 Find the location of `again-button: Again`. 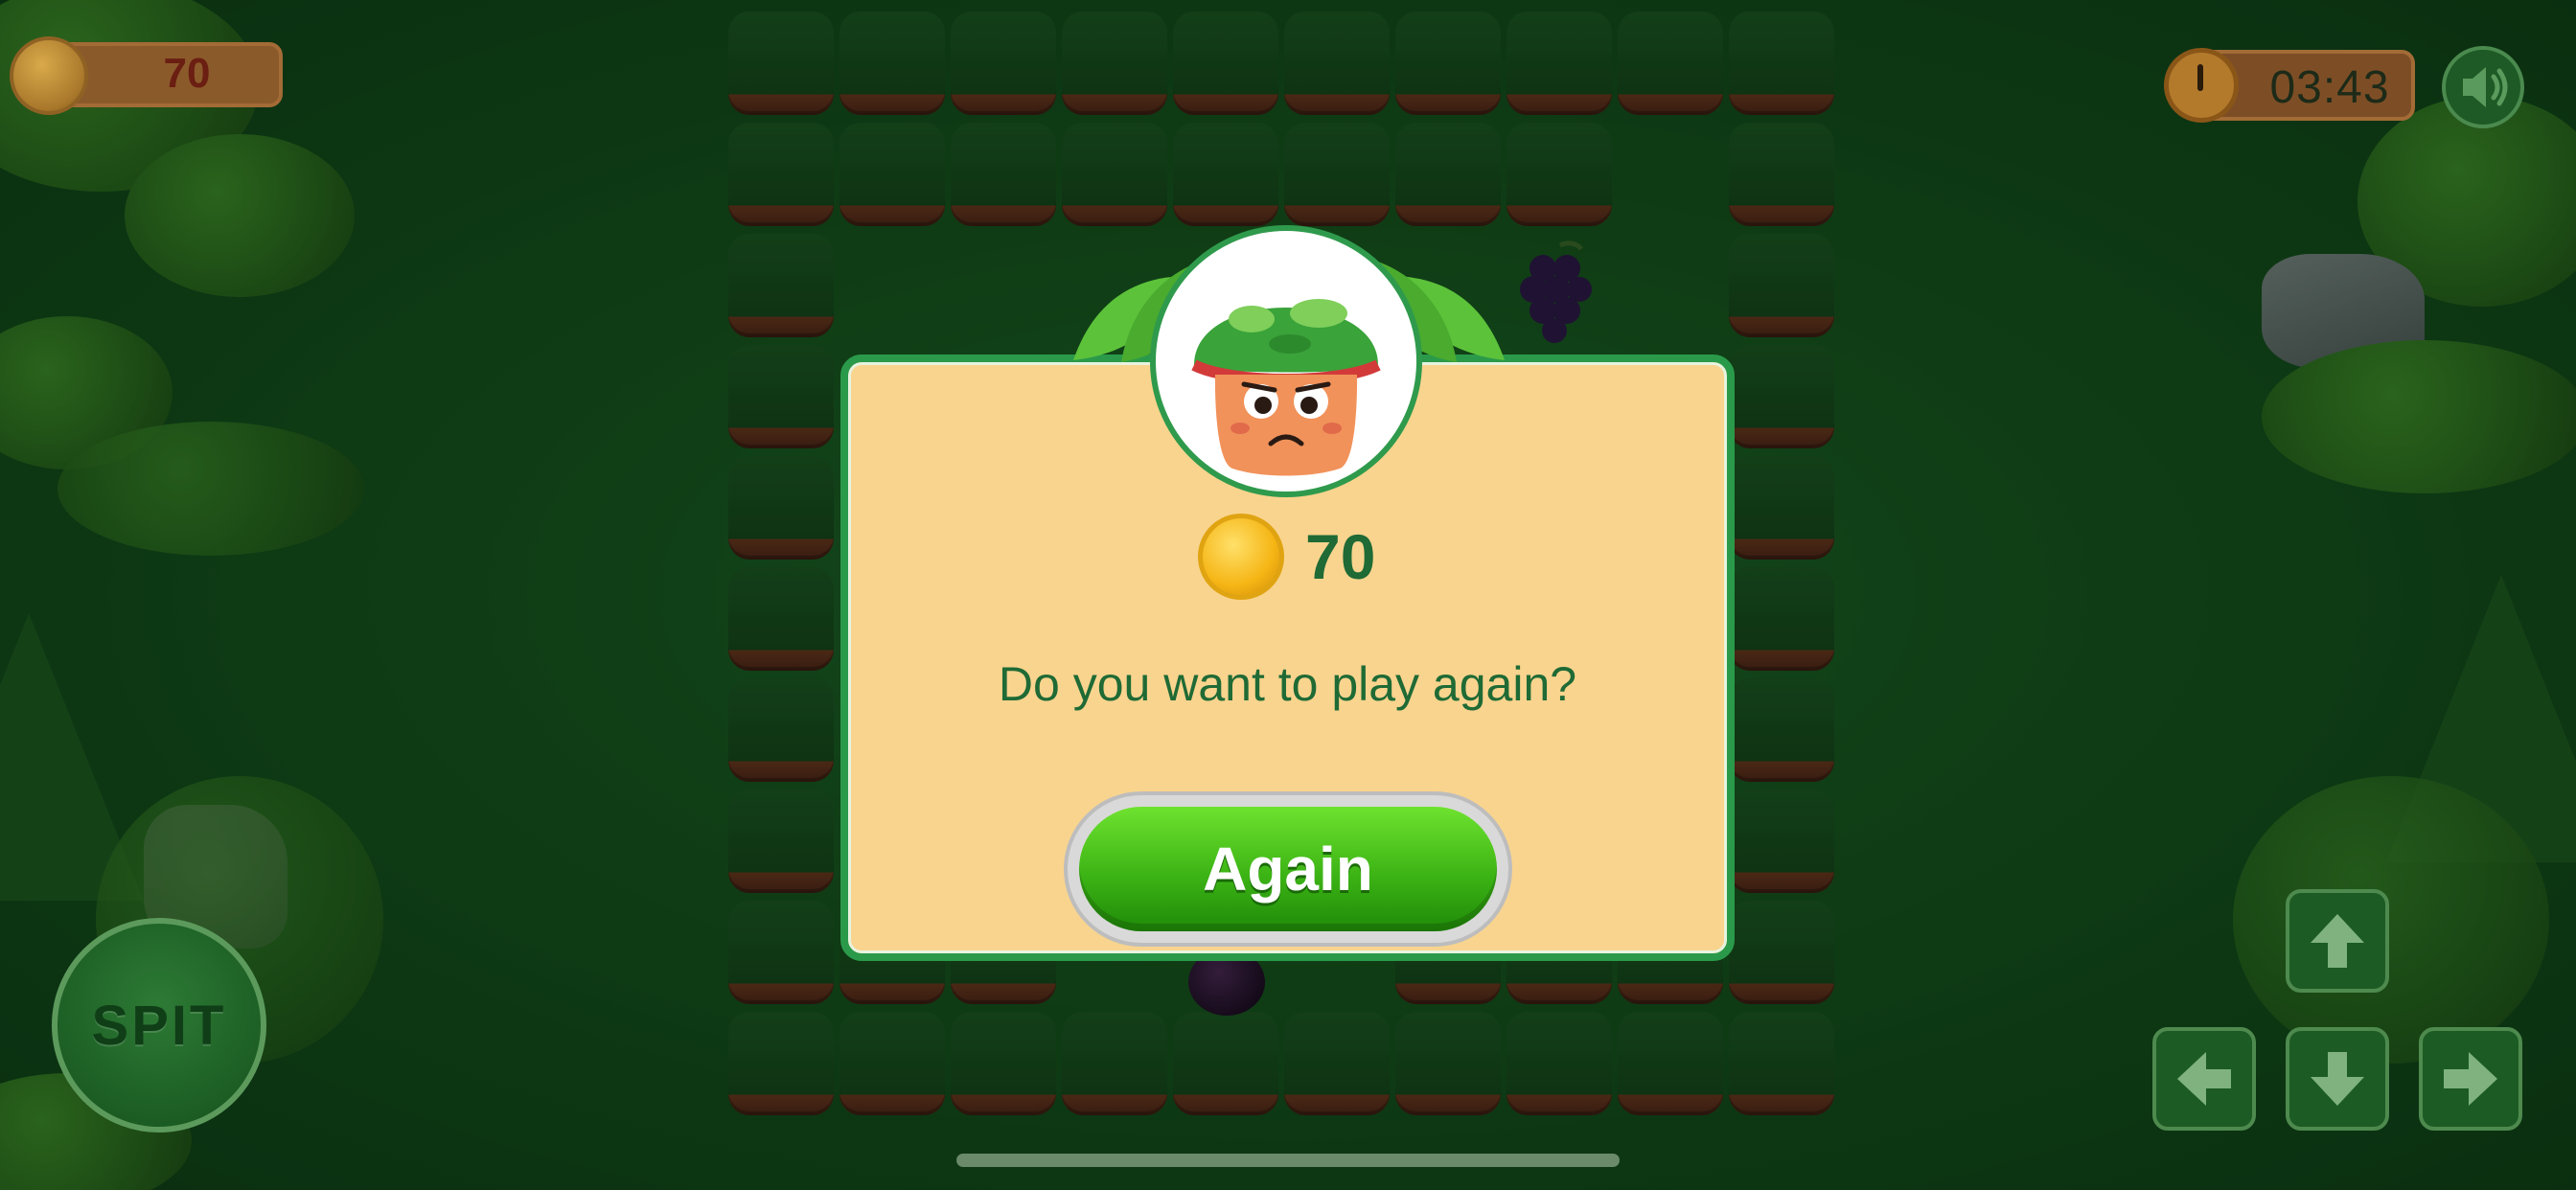

again-button: Again is located at coordinates (1288, 869).